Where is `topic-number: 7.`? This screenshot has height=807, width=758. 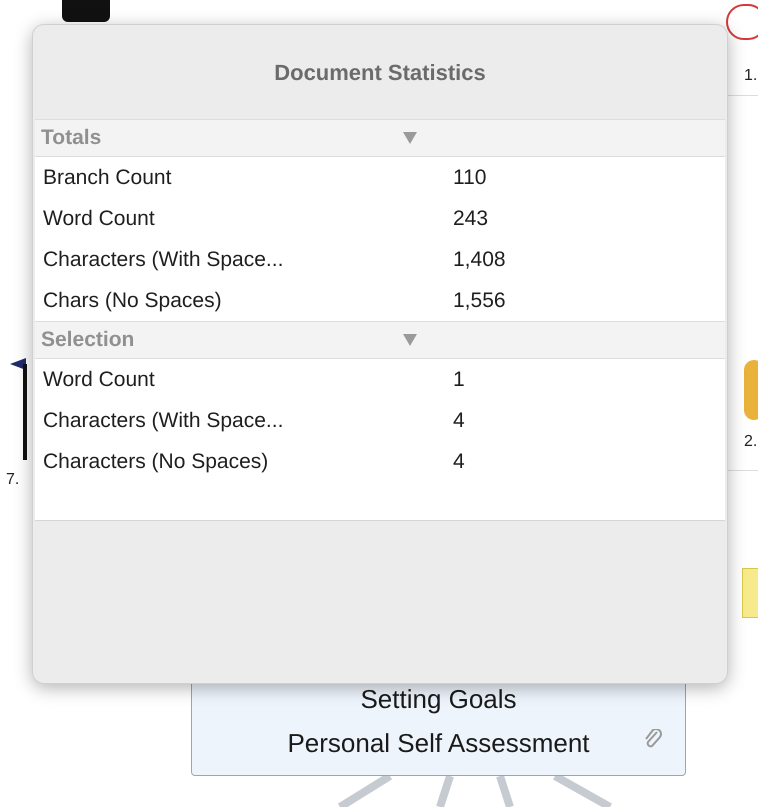 topic-number: 7. is located at coordinates (13, 480).